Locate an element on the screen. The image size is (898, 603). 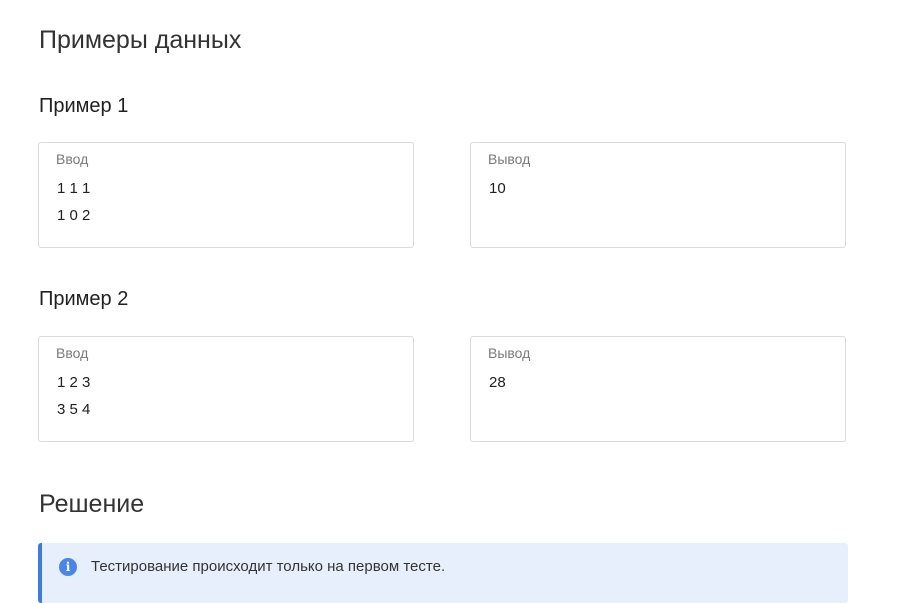
output-content: 10 is located at coordinates (497, 188).